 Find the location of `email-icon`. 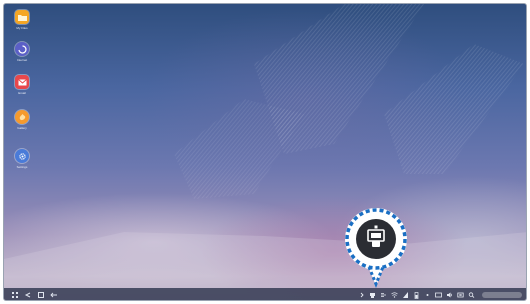

email-icon is located at coordinates (22, 82).